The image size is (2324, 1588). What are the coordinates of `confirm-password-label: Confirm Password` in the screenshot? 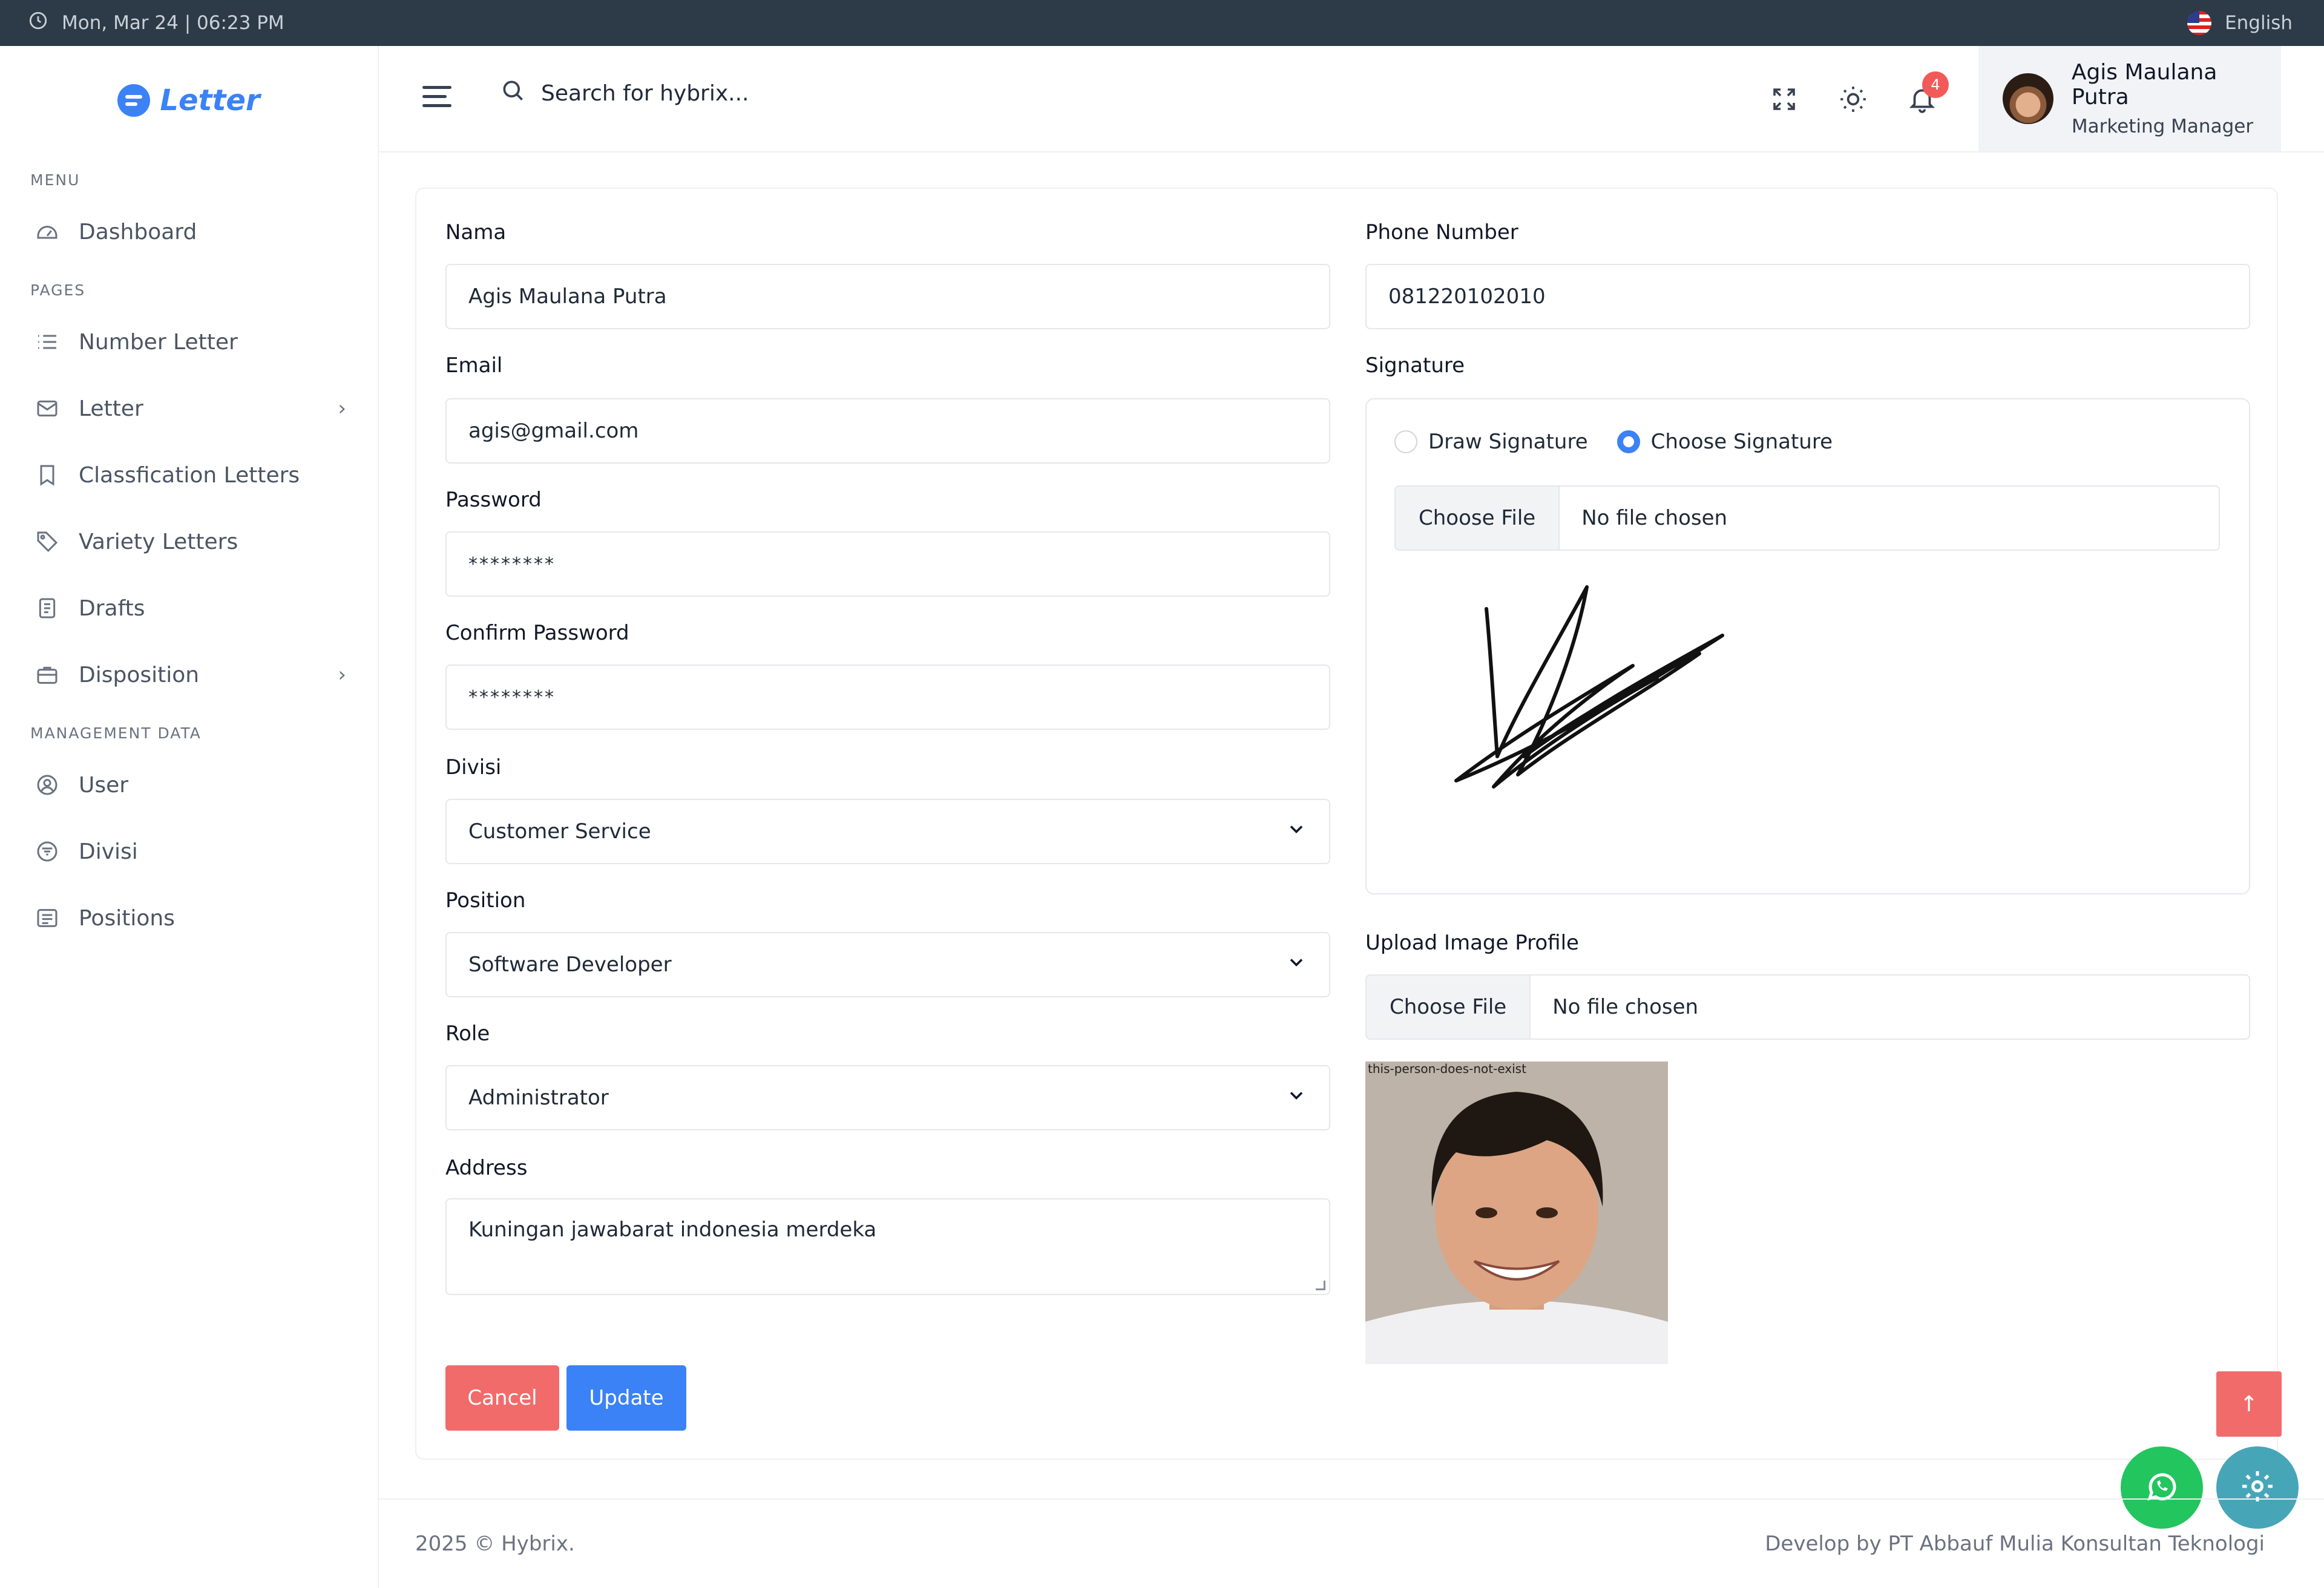 It's located at (537, 633).